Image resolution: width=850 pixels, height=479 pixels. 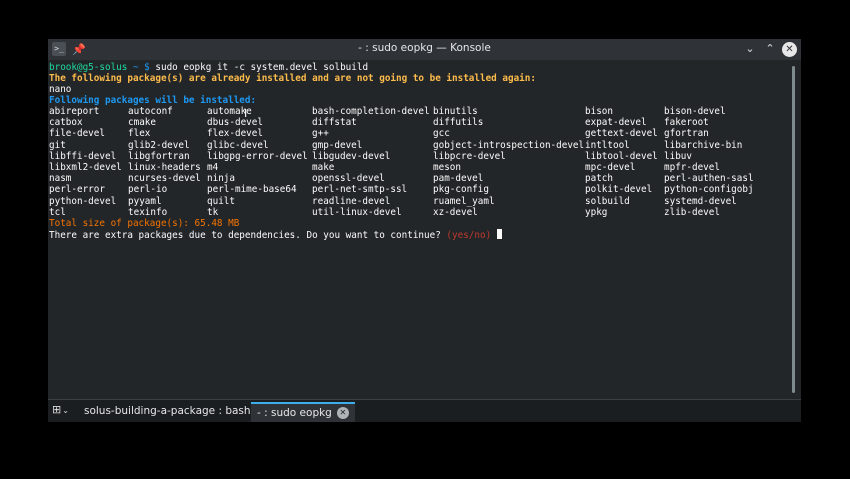 What do you see at coordinates (213, 212) in the screenshot?
I see `package-name: tk` at bounding box center [213, 212].